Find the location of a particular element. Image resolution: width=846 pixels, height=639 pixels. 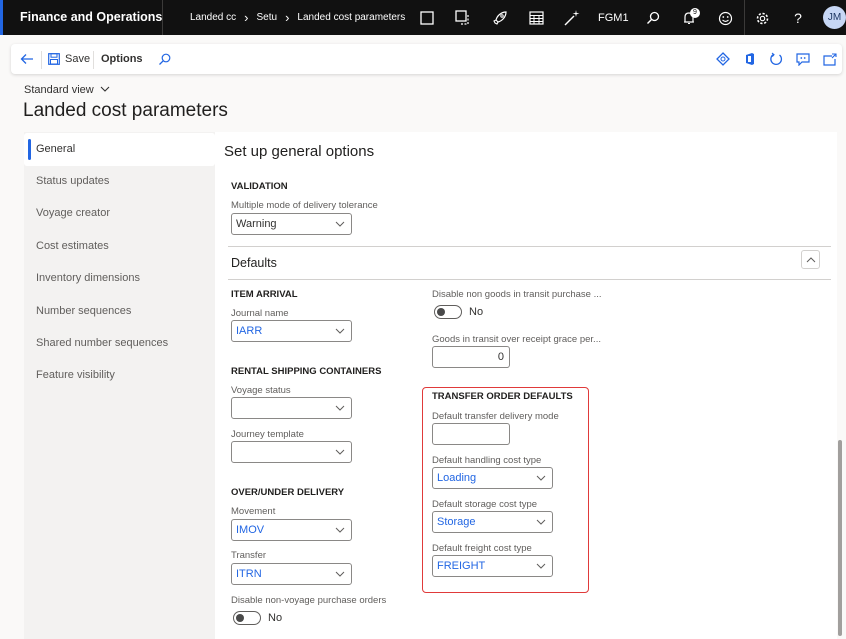

freight-cost-dropdown: FREIGHT is located at coordinates (492, 566).